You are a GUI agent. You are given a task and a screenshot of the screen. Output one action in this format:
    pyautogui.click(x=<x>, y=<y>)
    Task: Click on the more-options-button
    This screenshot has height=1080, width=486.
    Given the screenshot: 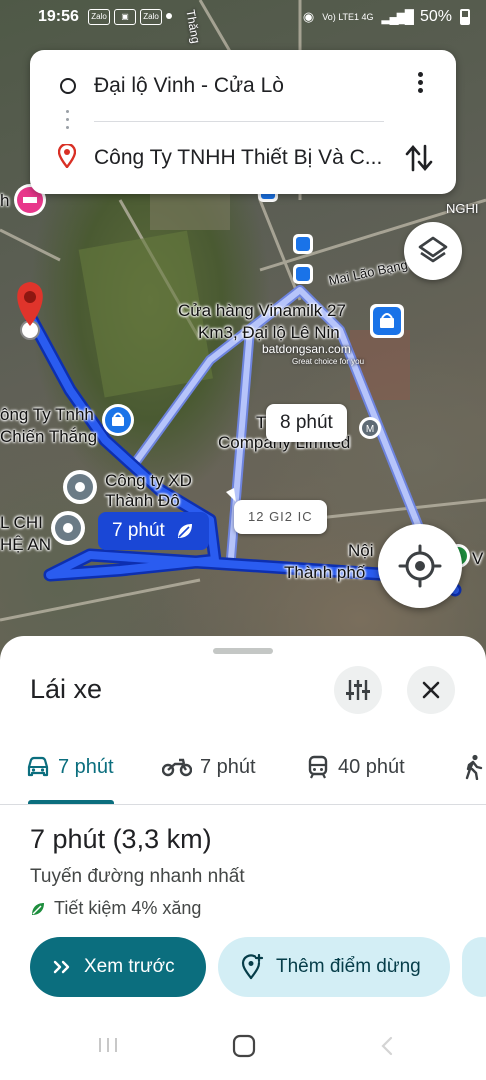 What is the action you would take?
    pyautogui.click(x=420, y=85)
    